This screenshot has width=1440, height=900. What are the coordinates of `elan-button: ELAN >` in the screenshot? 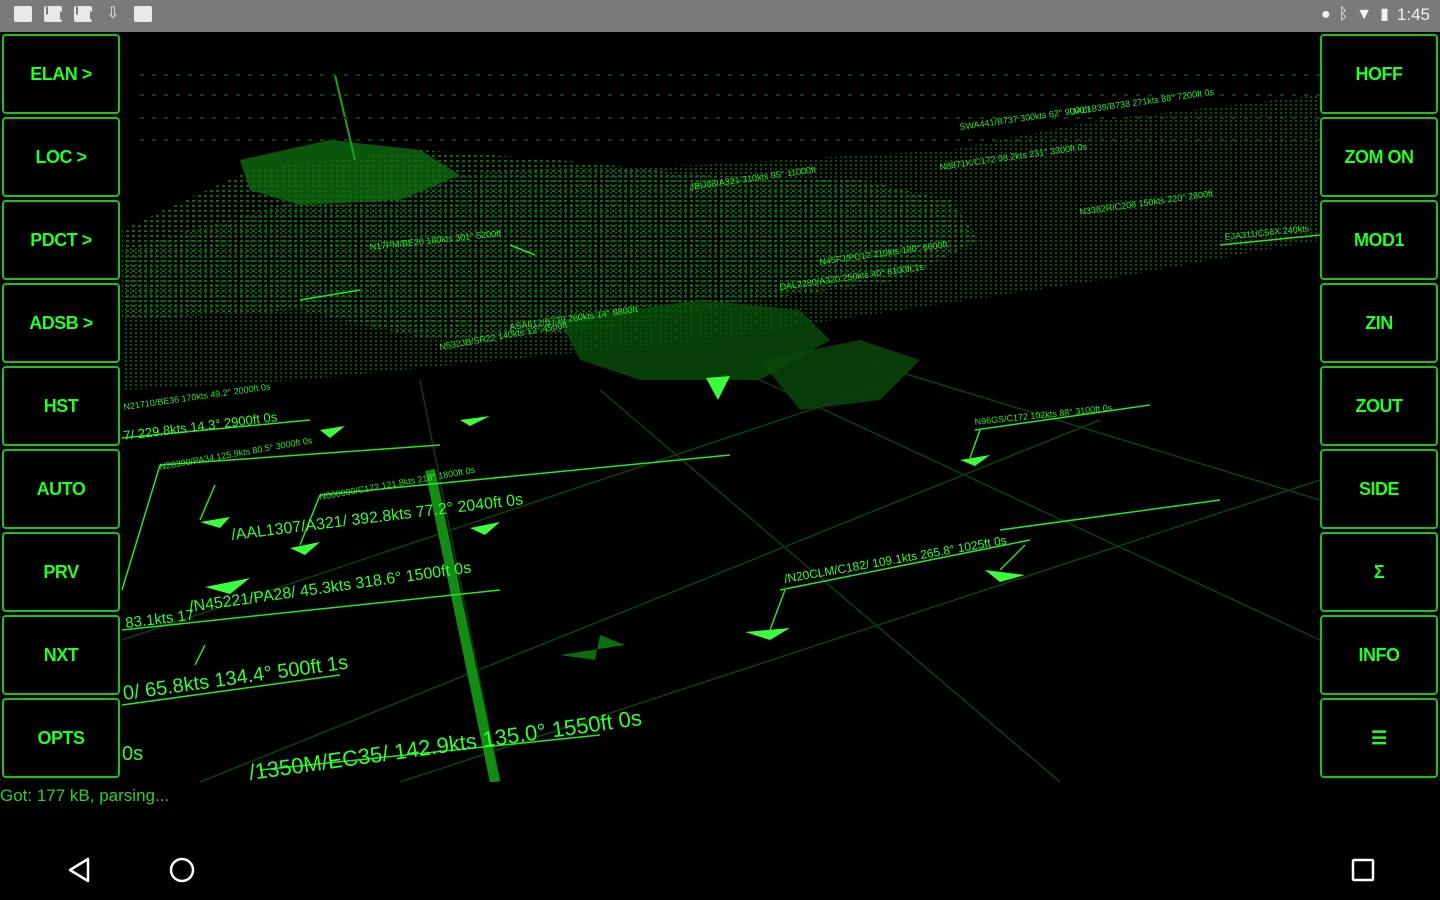 It's located at (61, 74).